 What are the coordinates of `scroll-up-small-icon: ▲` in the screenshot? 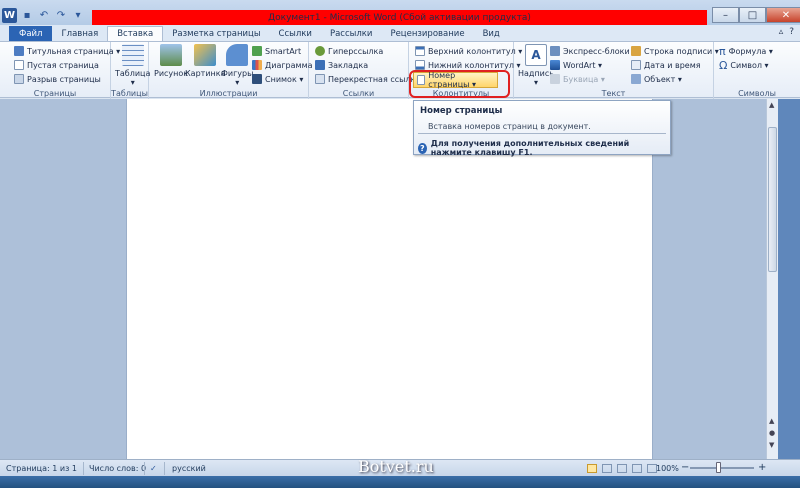 It's located at (771, 421).